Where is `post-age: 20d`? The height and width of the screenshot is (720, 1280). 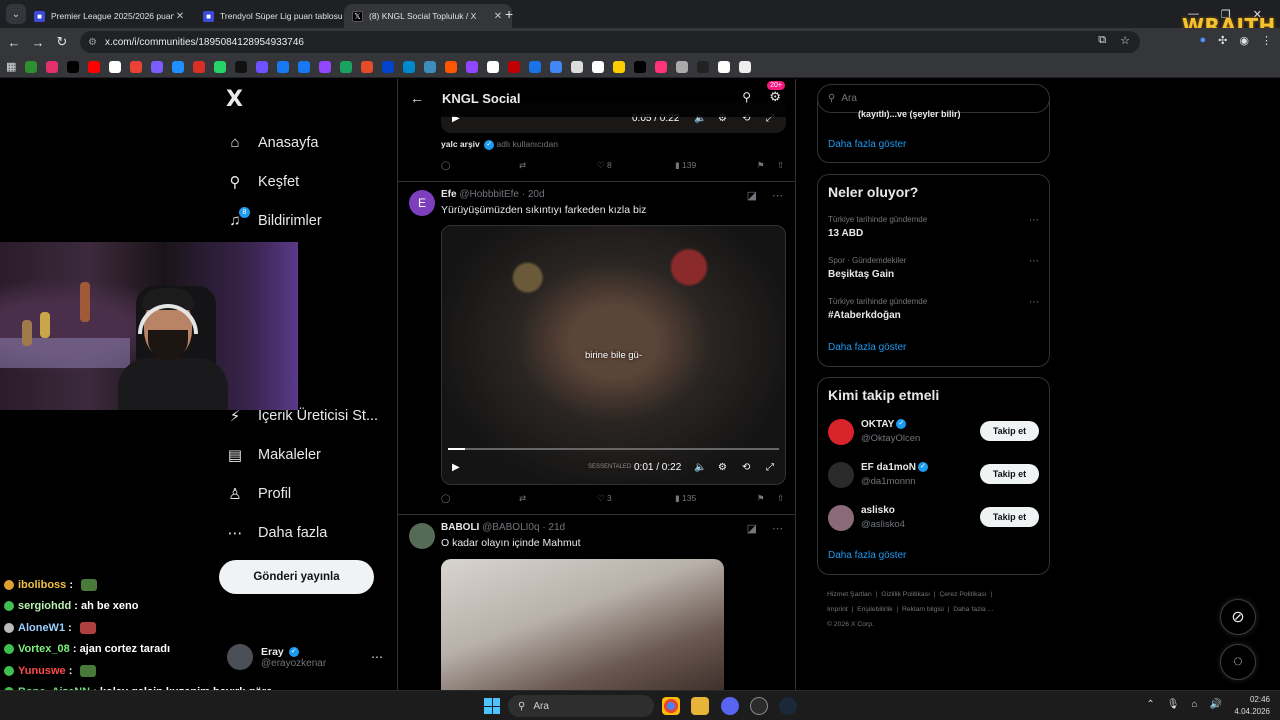
post-age: 20d is located at coordinates (536, 194).